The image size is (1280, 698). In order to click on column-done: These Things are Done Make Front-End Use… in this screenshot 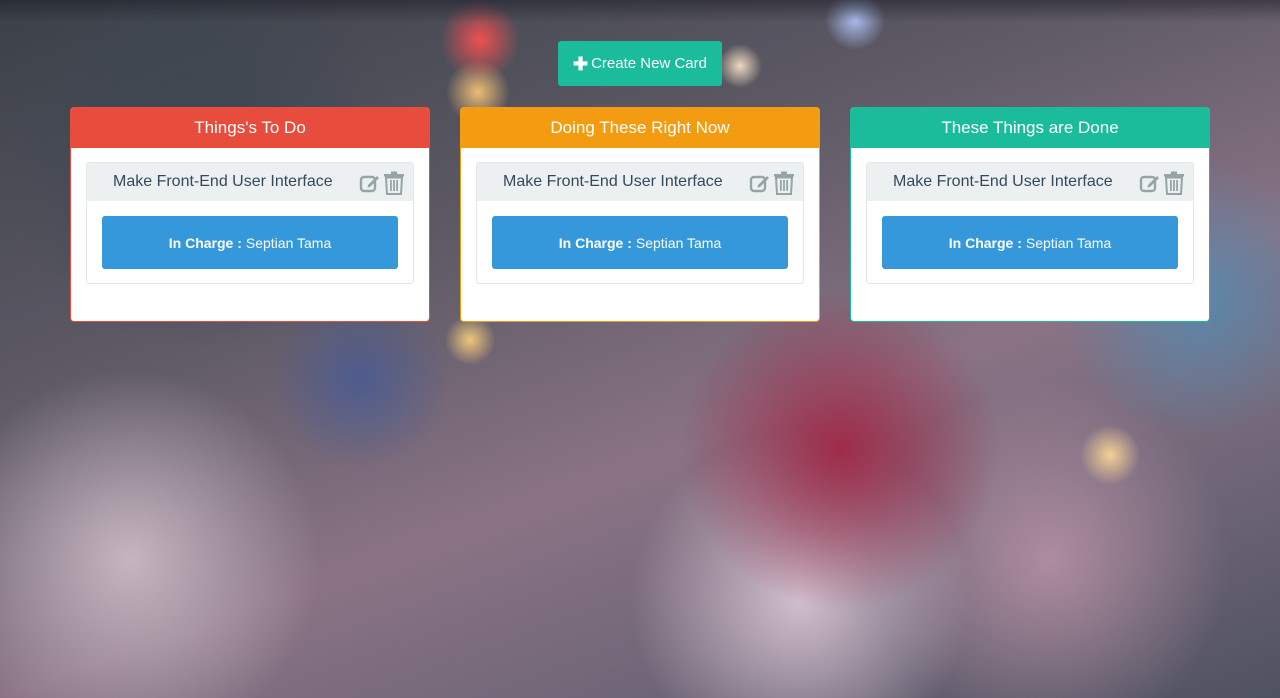, I will do `click(1030, 214)`.